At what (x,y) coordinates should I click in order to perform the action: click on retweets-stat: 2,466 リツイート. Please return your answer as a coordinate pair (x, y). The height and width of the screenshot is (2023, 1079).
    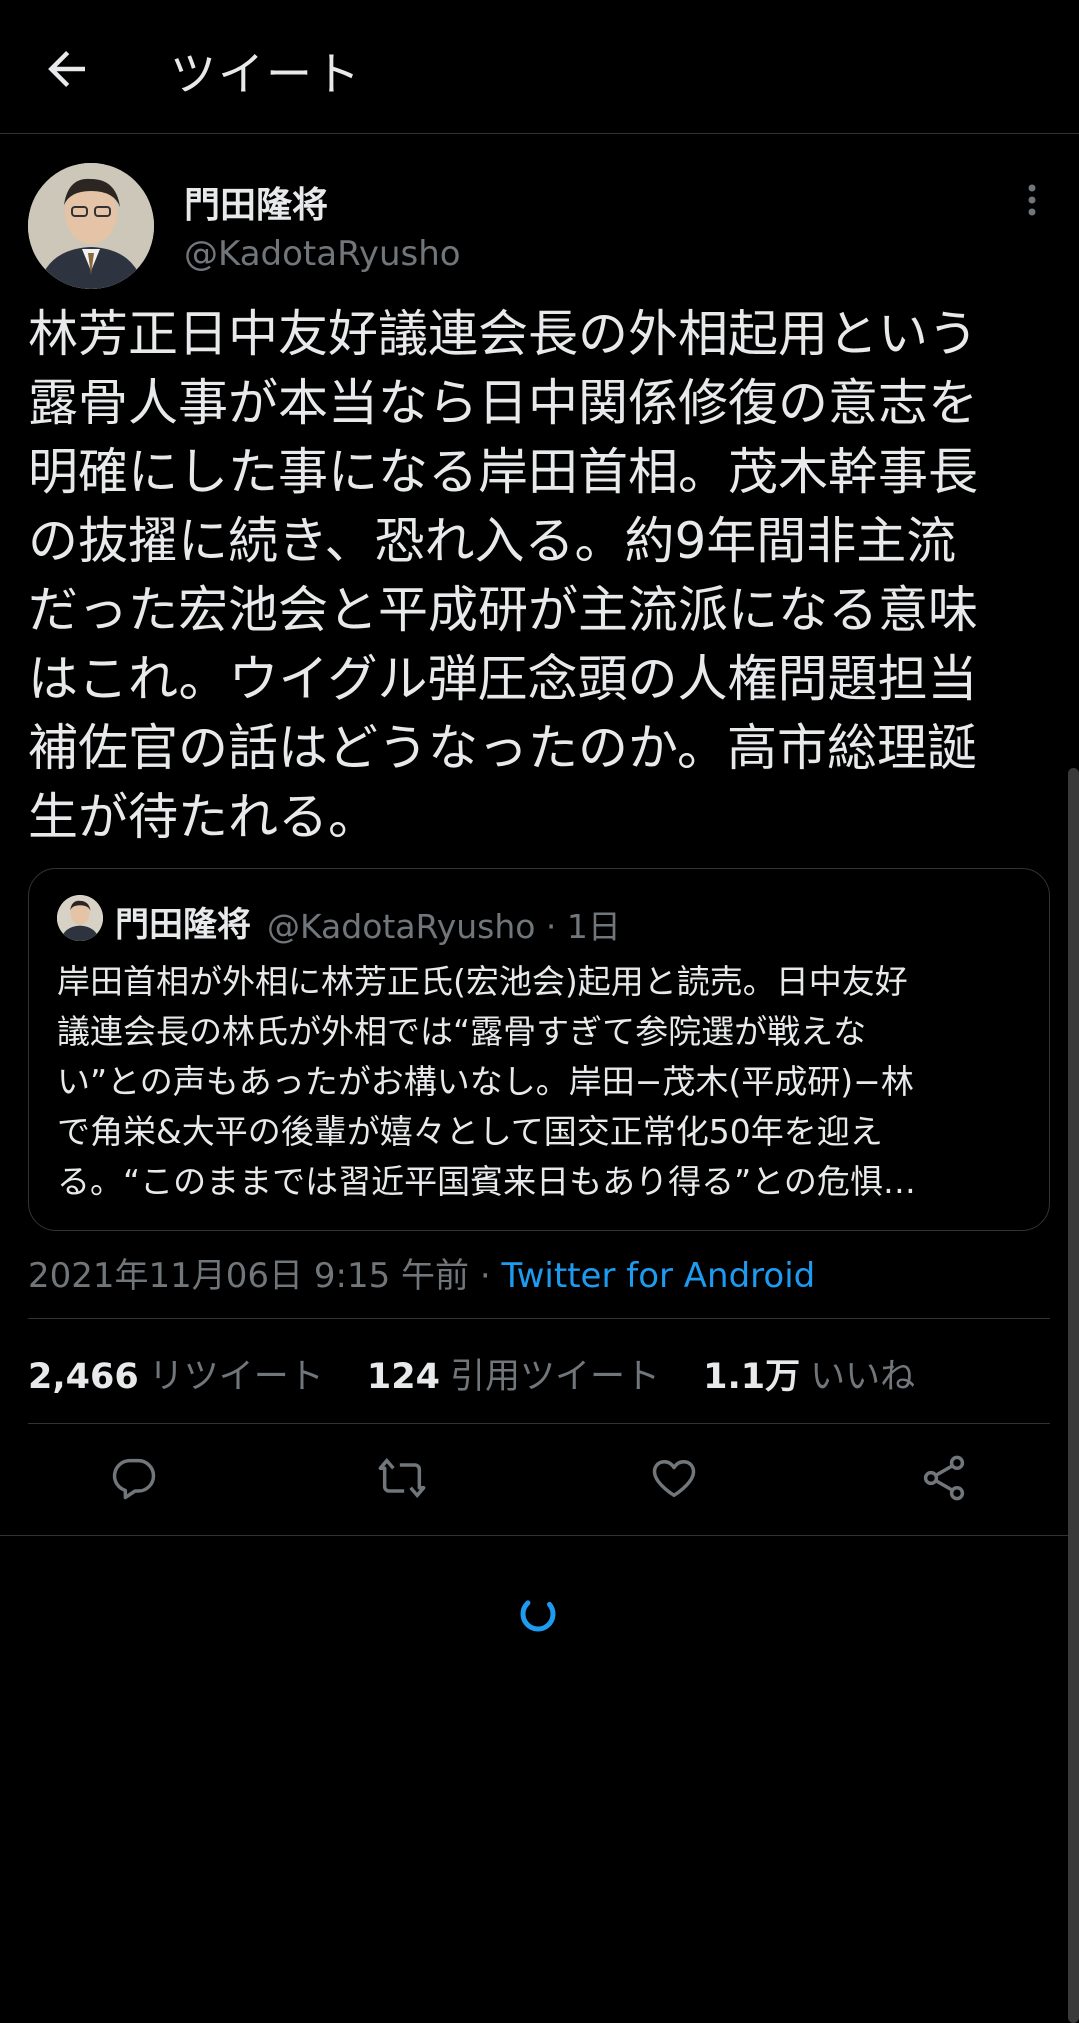
    Looking at the image, I should click on (192, 1377).